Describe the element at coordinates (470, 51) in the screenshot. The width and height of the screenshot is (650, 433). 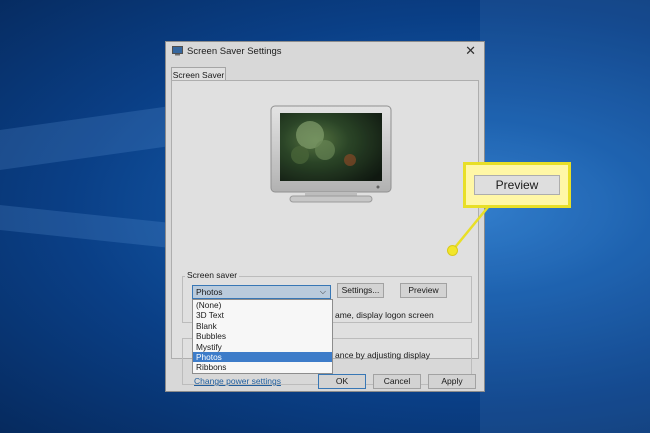
I see `close-icon: ✕` at that location.